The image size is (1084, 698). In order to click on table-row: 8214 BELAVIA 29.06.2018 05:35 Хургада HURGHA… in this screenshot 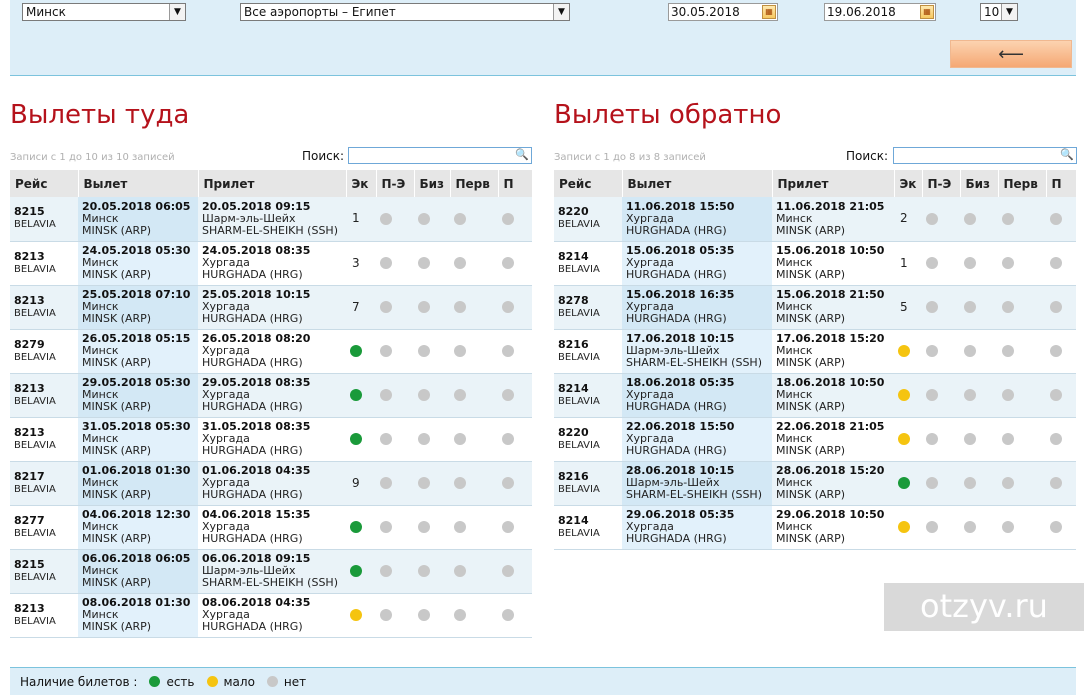, I will do `click(815, 527)`.